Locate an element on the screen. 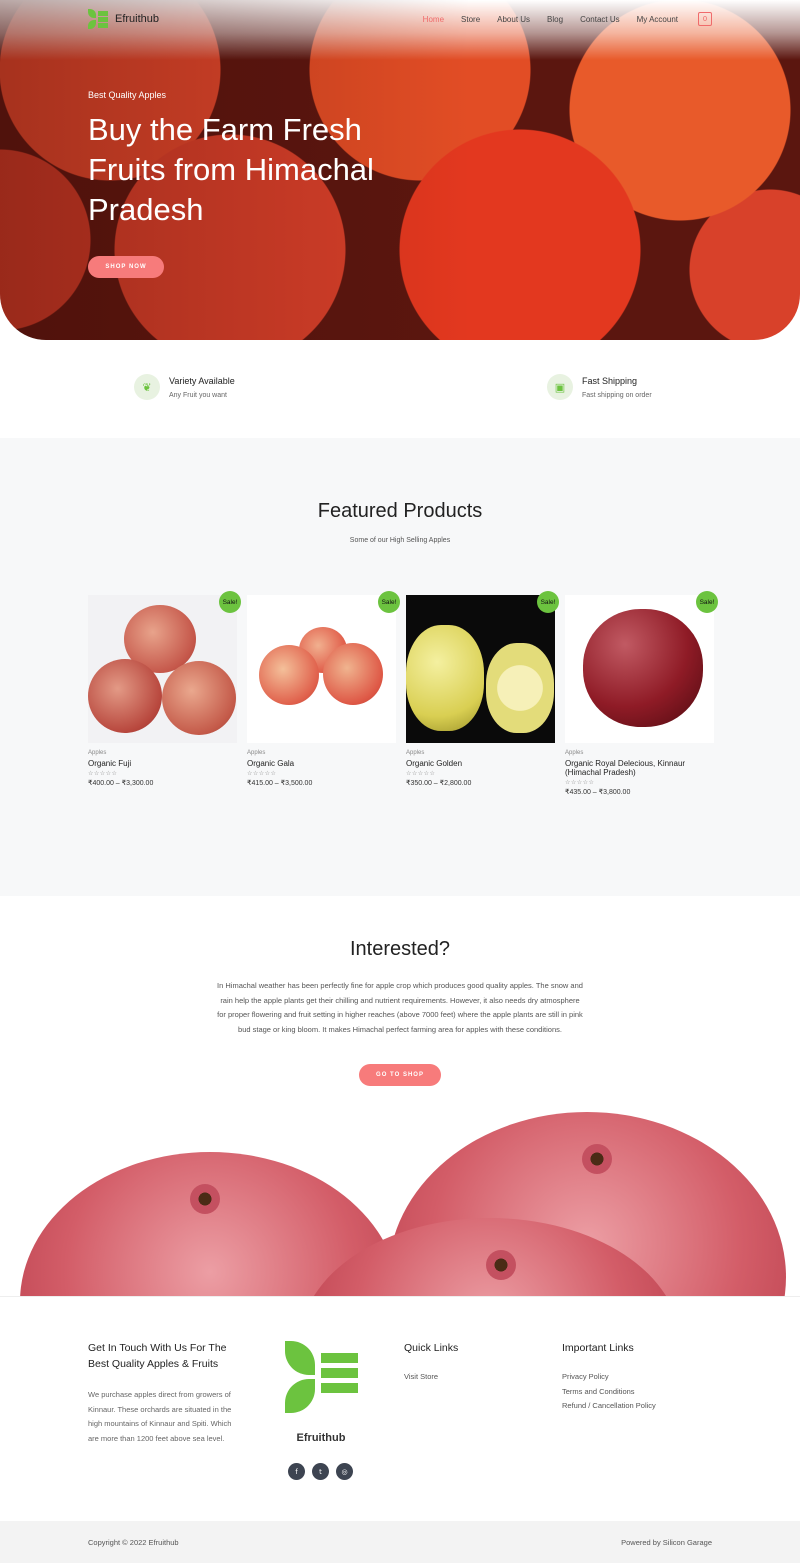 This screenshot has width=800, height=1563. leaf-icon: ❦ is located at coordinates (147, 387).